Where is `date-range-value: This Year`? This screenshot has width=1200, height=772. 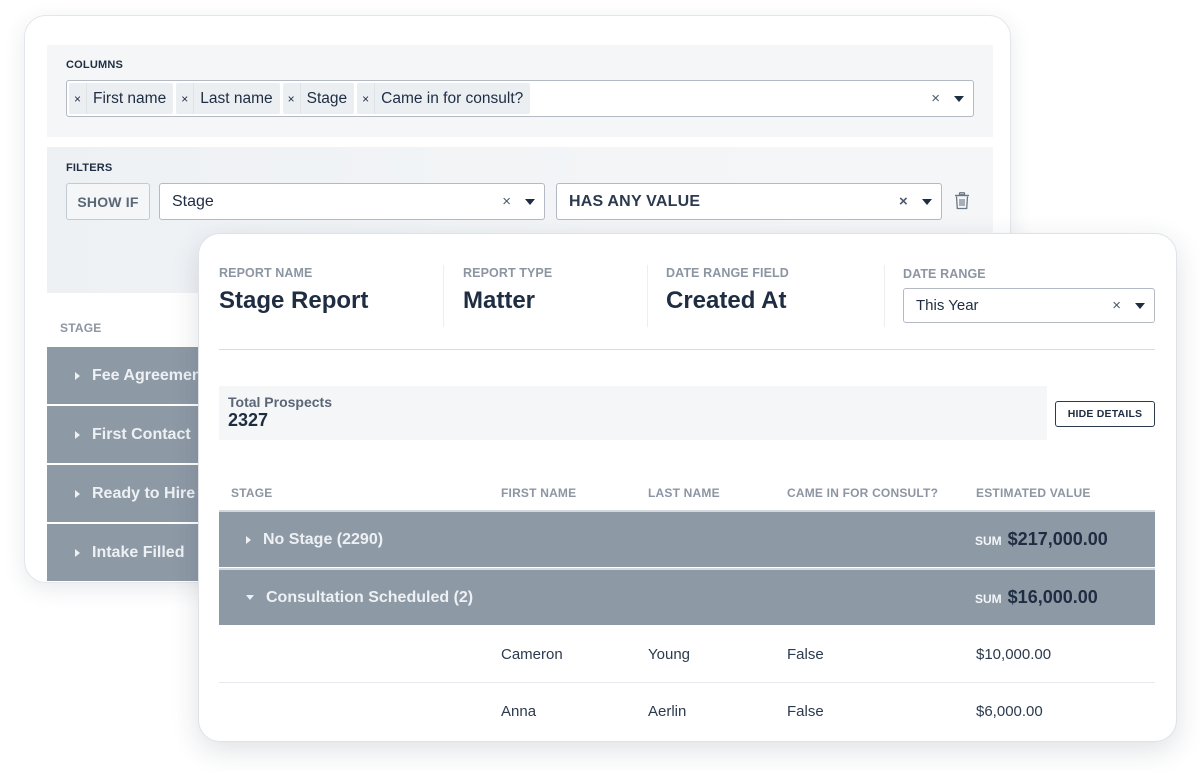 date-range-value: This Year is located at coordinates (947, 305).